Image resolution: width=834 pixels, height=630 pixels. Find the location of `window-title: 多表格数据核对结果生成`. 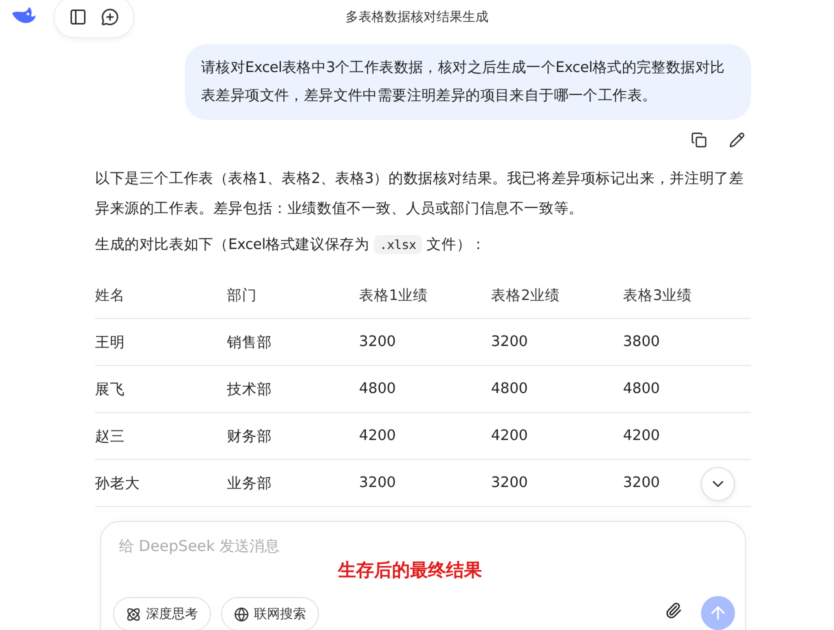

window-title: 多表格数据核对结果生成 is located at coordinates (417, 17).